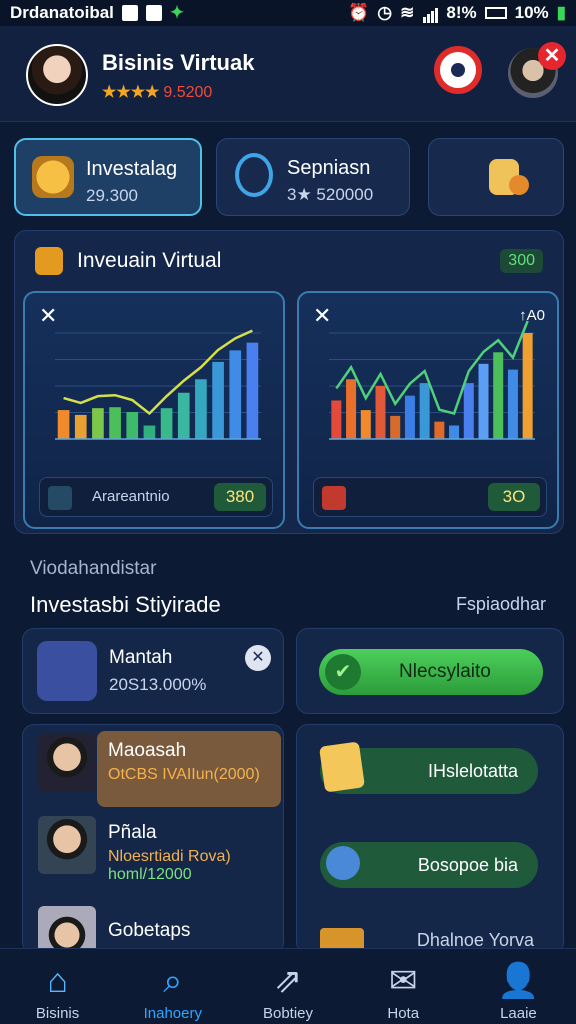 The width and height of the screenshot is (576, 1024). Describe the element at coordinates (288, 1013) in the screenshot. I see `nav-label: Bobtiey` at that location.